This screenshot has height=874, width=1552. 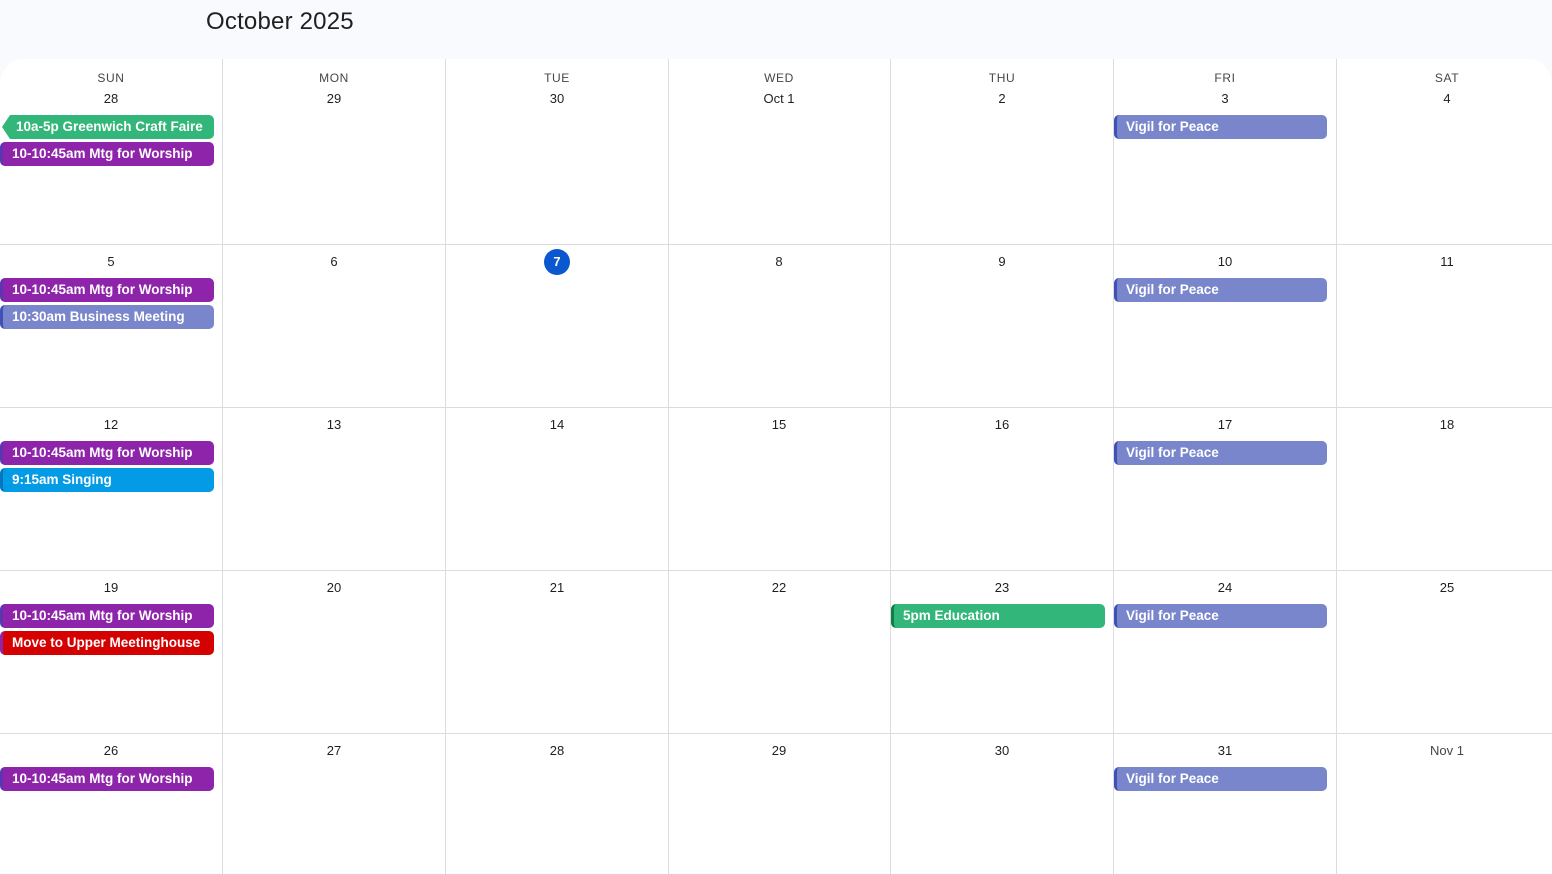 What do you see at coordinates (111, 425) in the screenshot?
I see `day-number: 12` at bounding box center [111, 425].